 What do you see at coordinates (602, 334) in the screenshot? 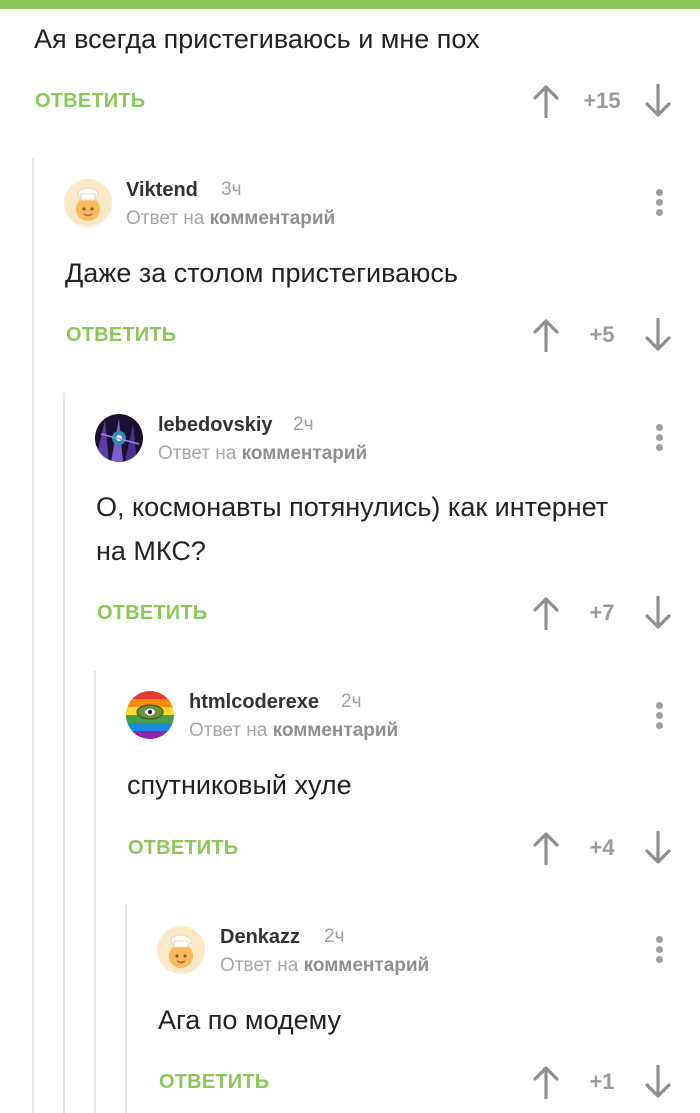
I see `rating-count: +5` at bounding box center [602, 334].